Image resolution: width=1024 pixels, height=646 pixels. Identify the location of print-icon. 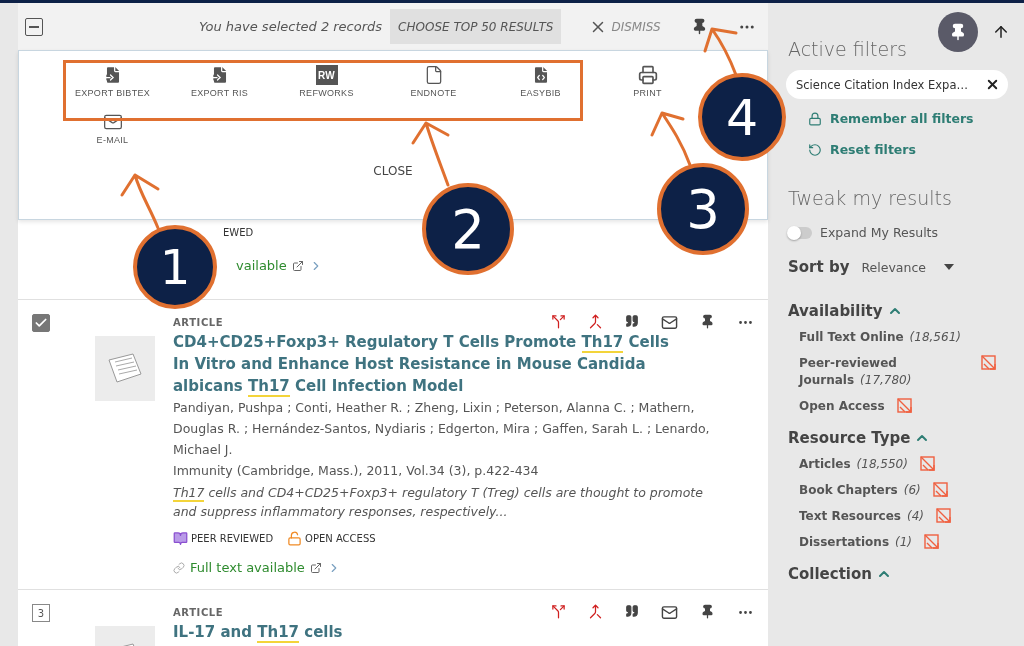
(647, 75).